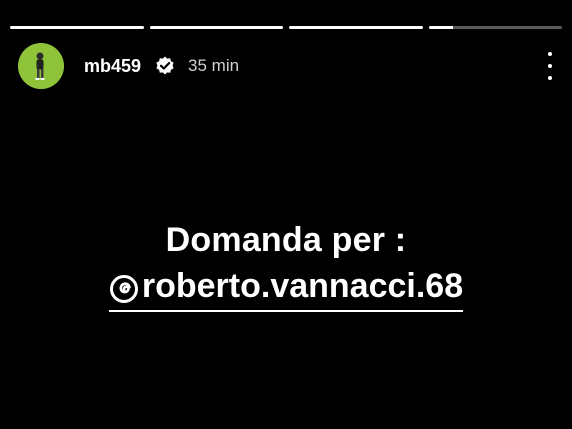  What do you see at coordinates (302, 286) in the screenshot?
I see `mention-username: roberto.vannacci.68` at bounding box center [302, 286].